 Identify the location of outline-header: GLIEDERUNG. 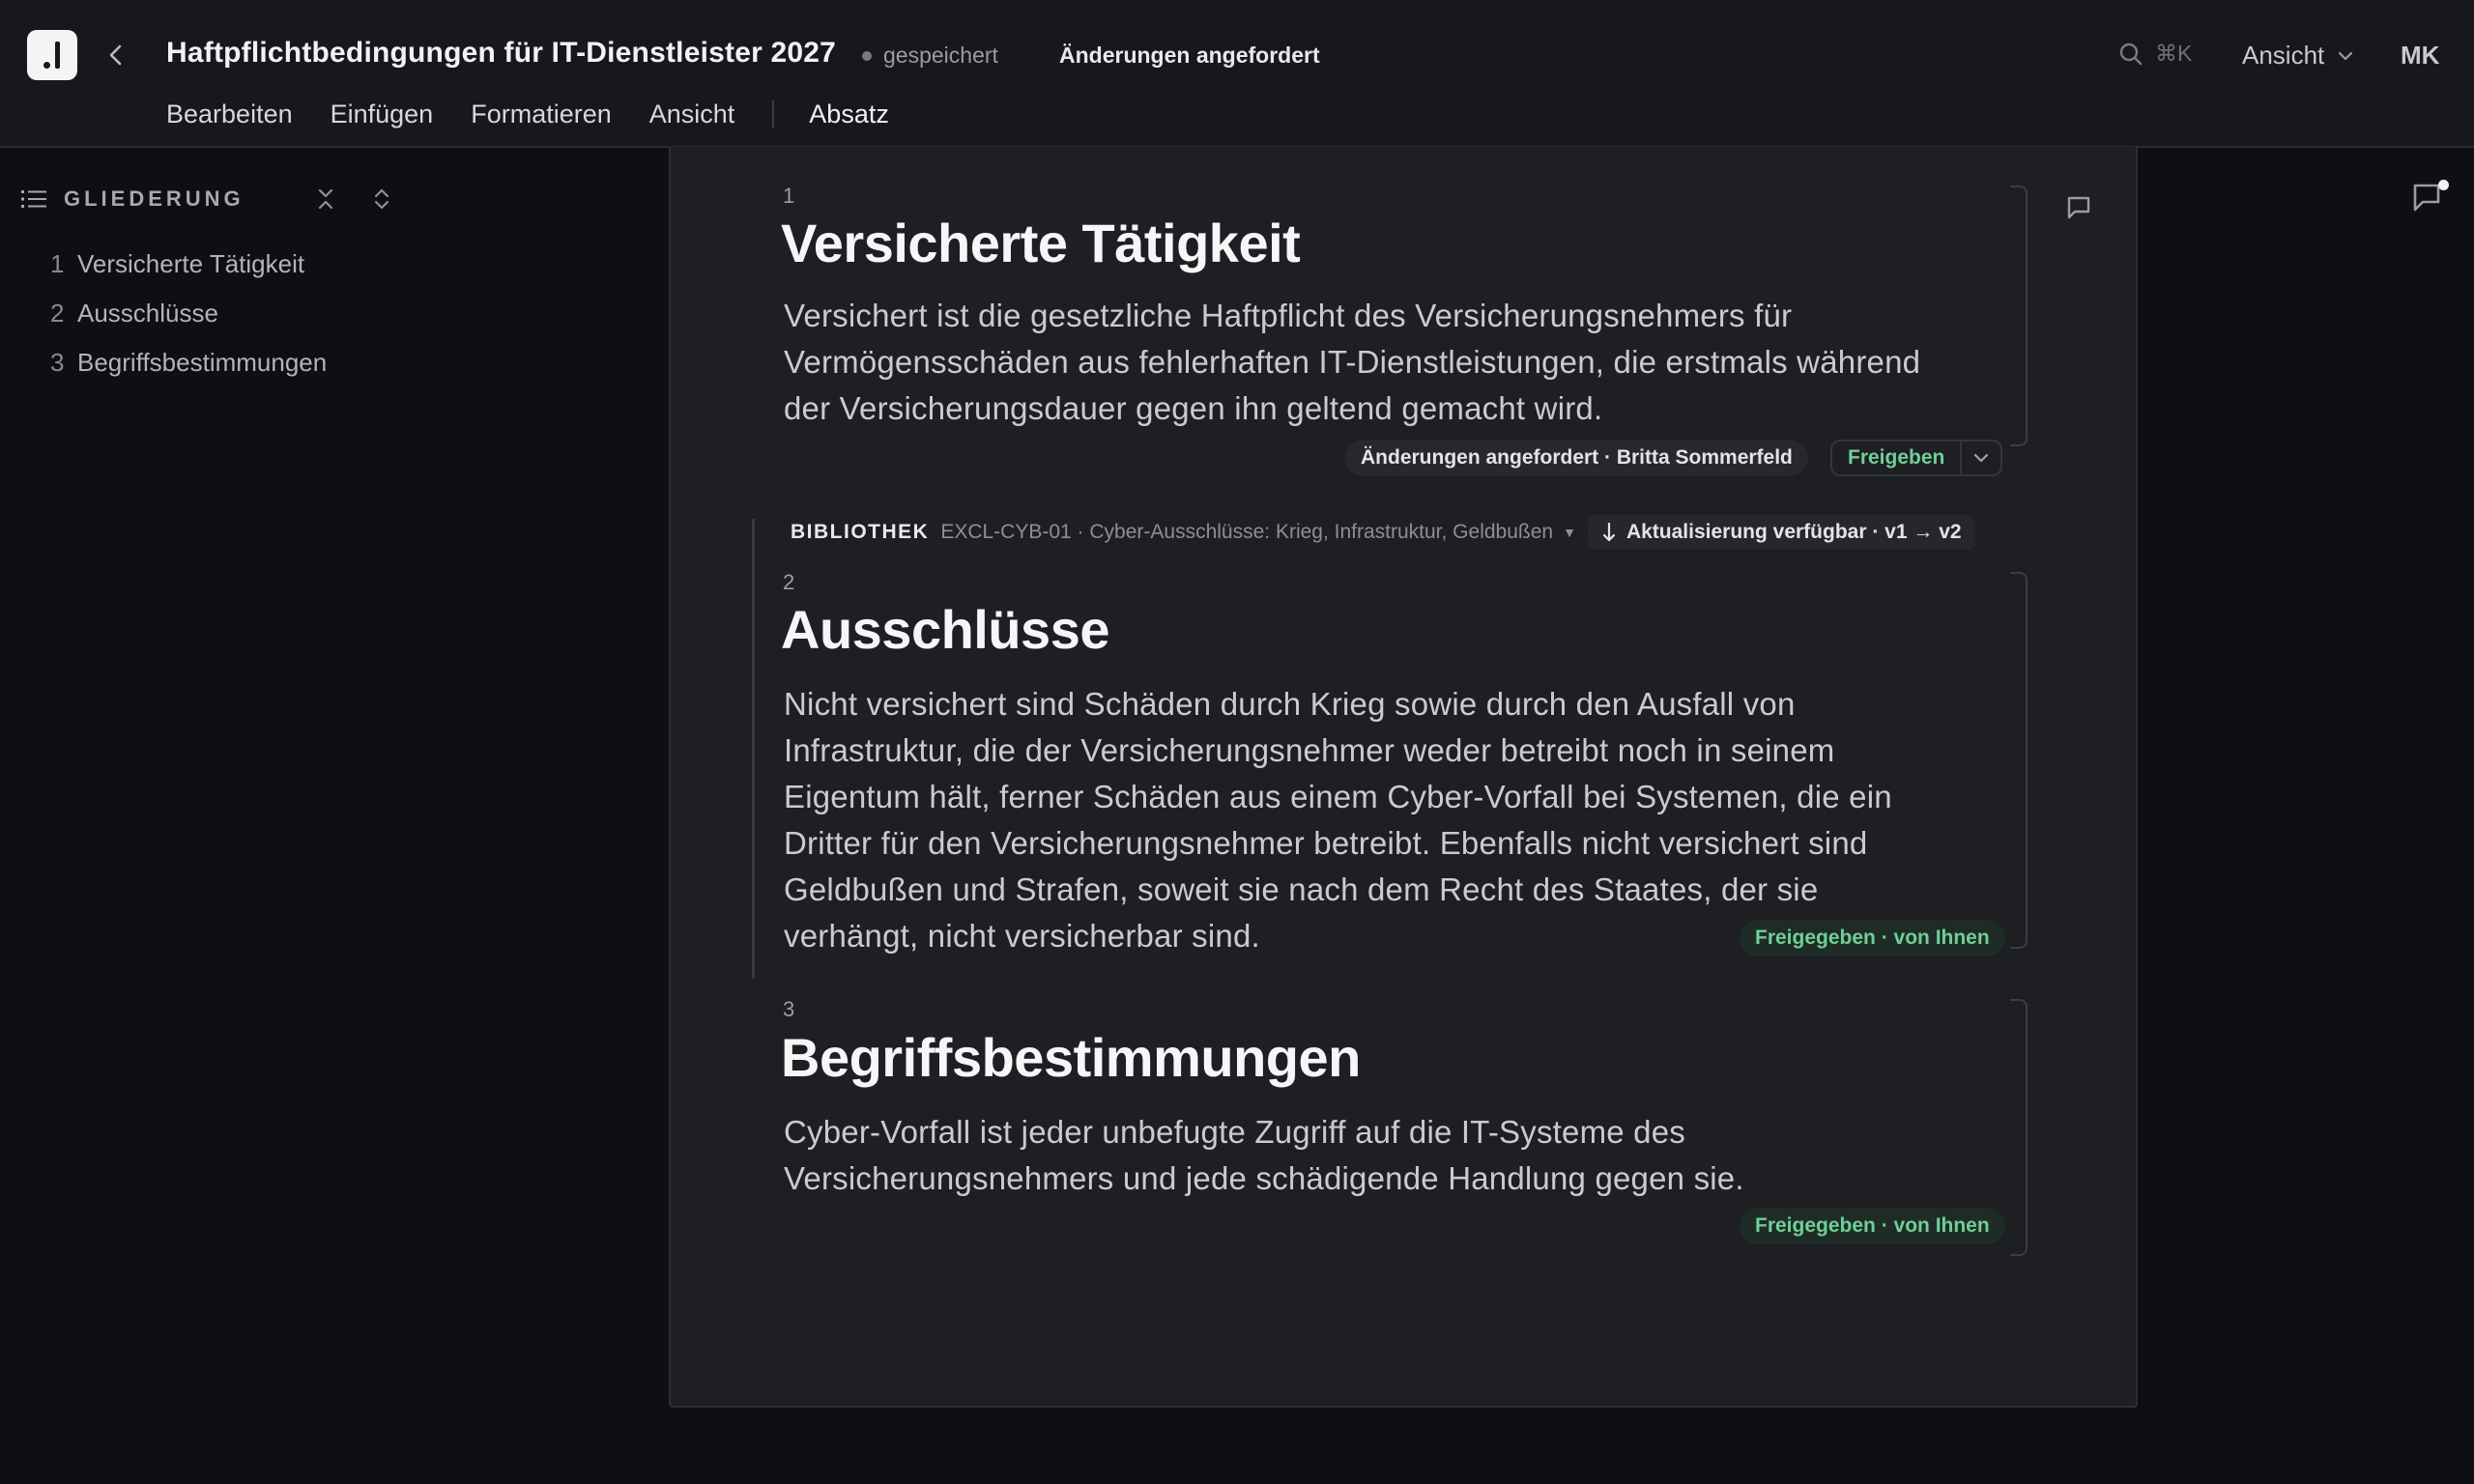
(215, 199).